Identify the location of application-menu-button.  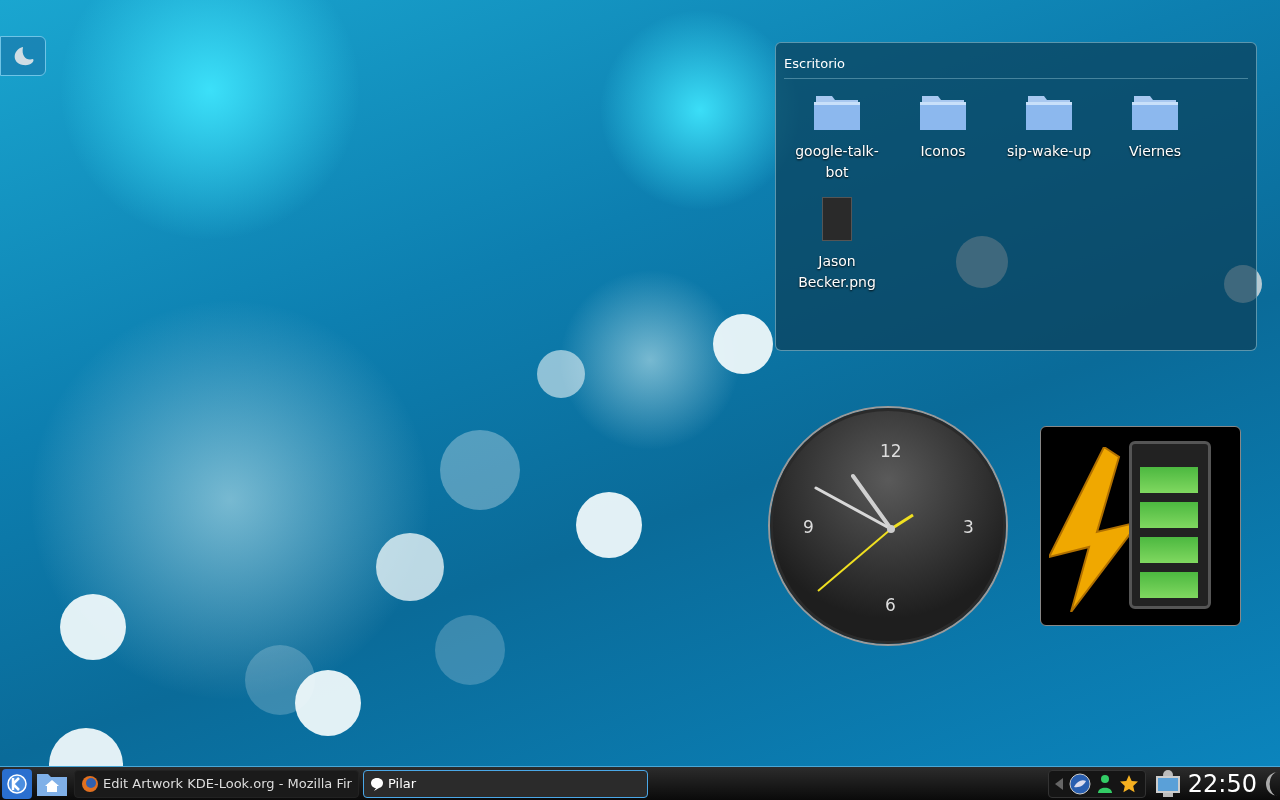
(17, 783).